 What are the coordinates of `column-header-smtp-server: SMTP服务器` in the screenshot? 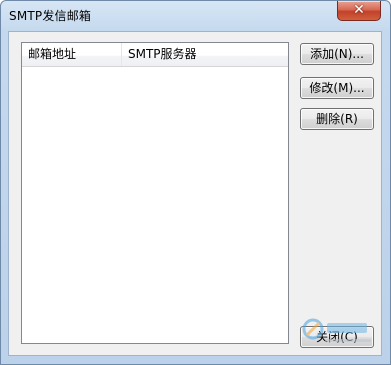 It's located at (205, 54).